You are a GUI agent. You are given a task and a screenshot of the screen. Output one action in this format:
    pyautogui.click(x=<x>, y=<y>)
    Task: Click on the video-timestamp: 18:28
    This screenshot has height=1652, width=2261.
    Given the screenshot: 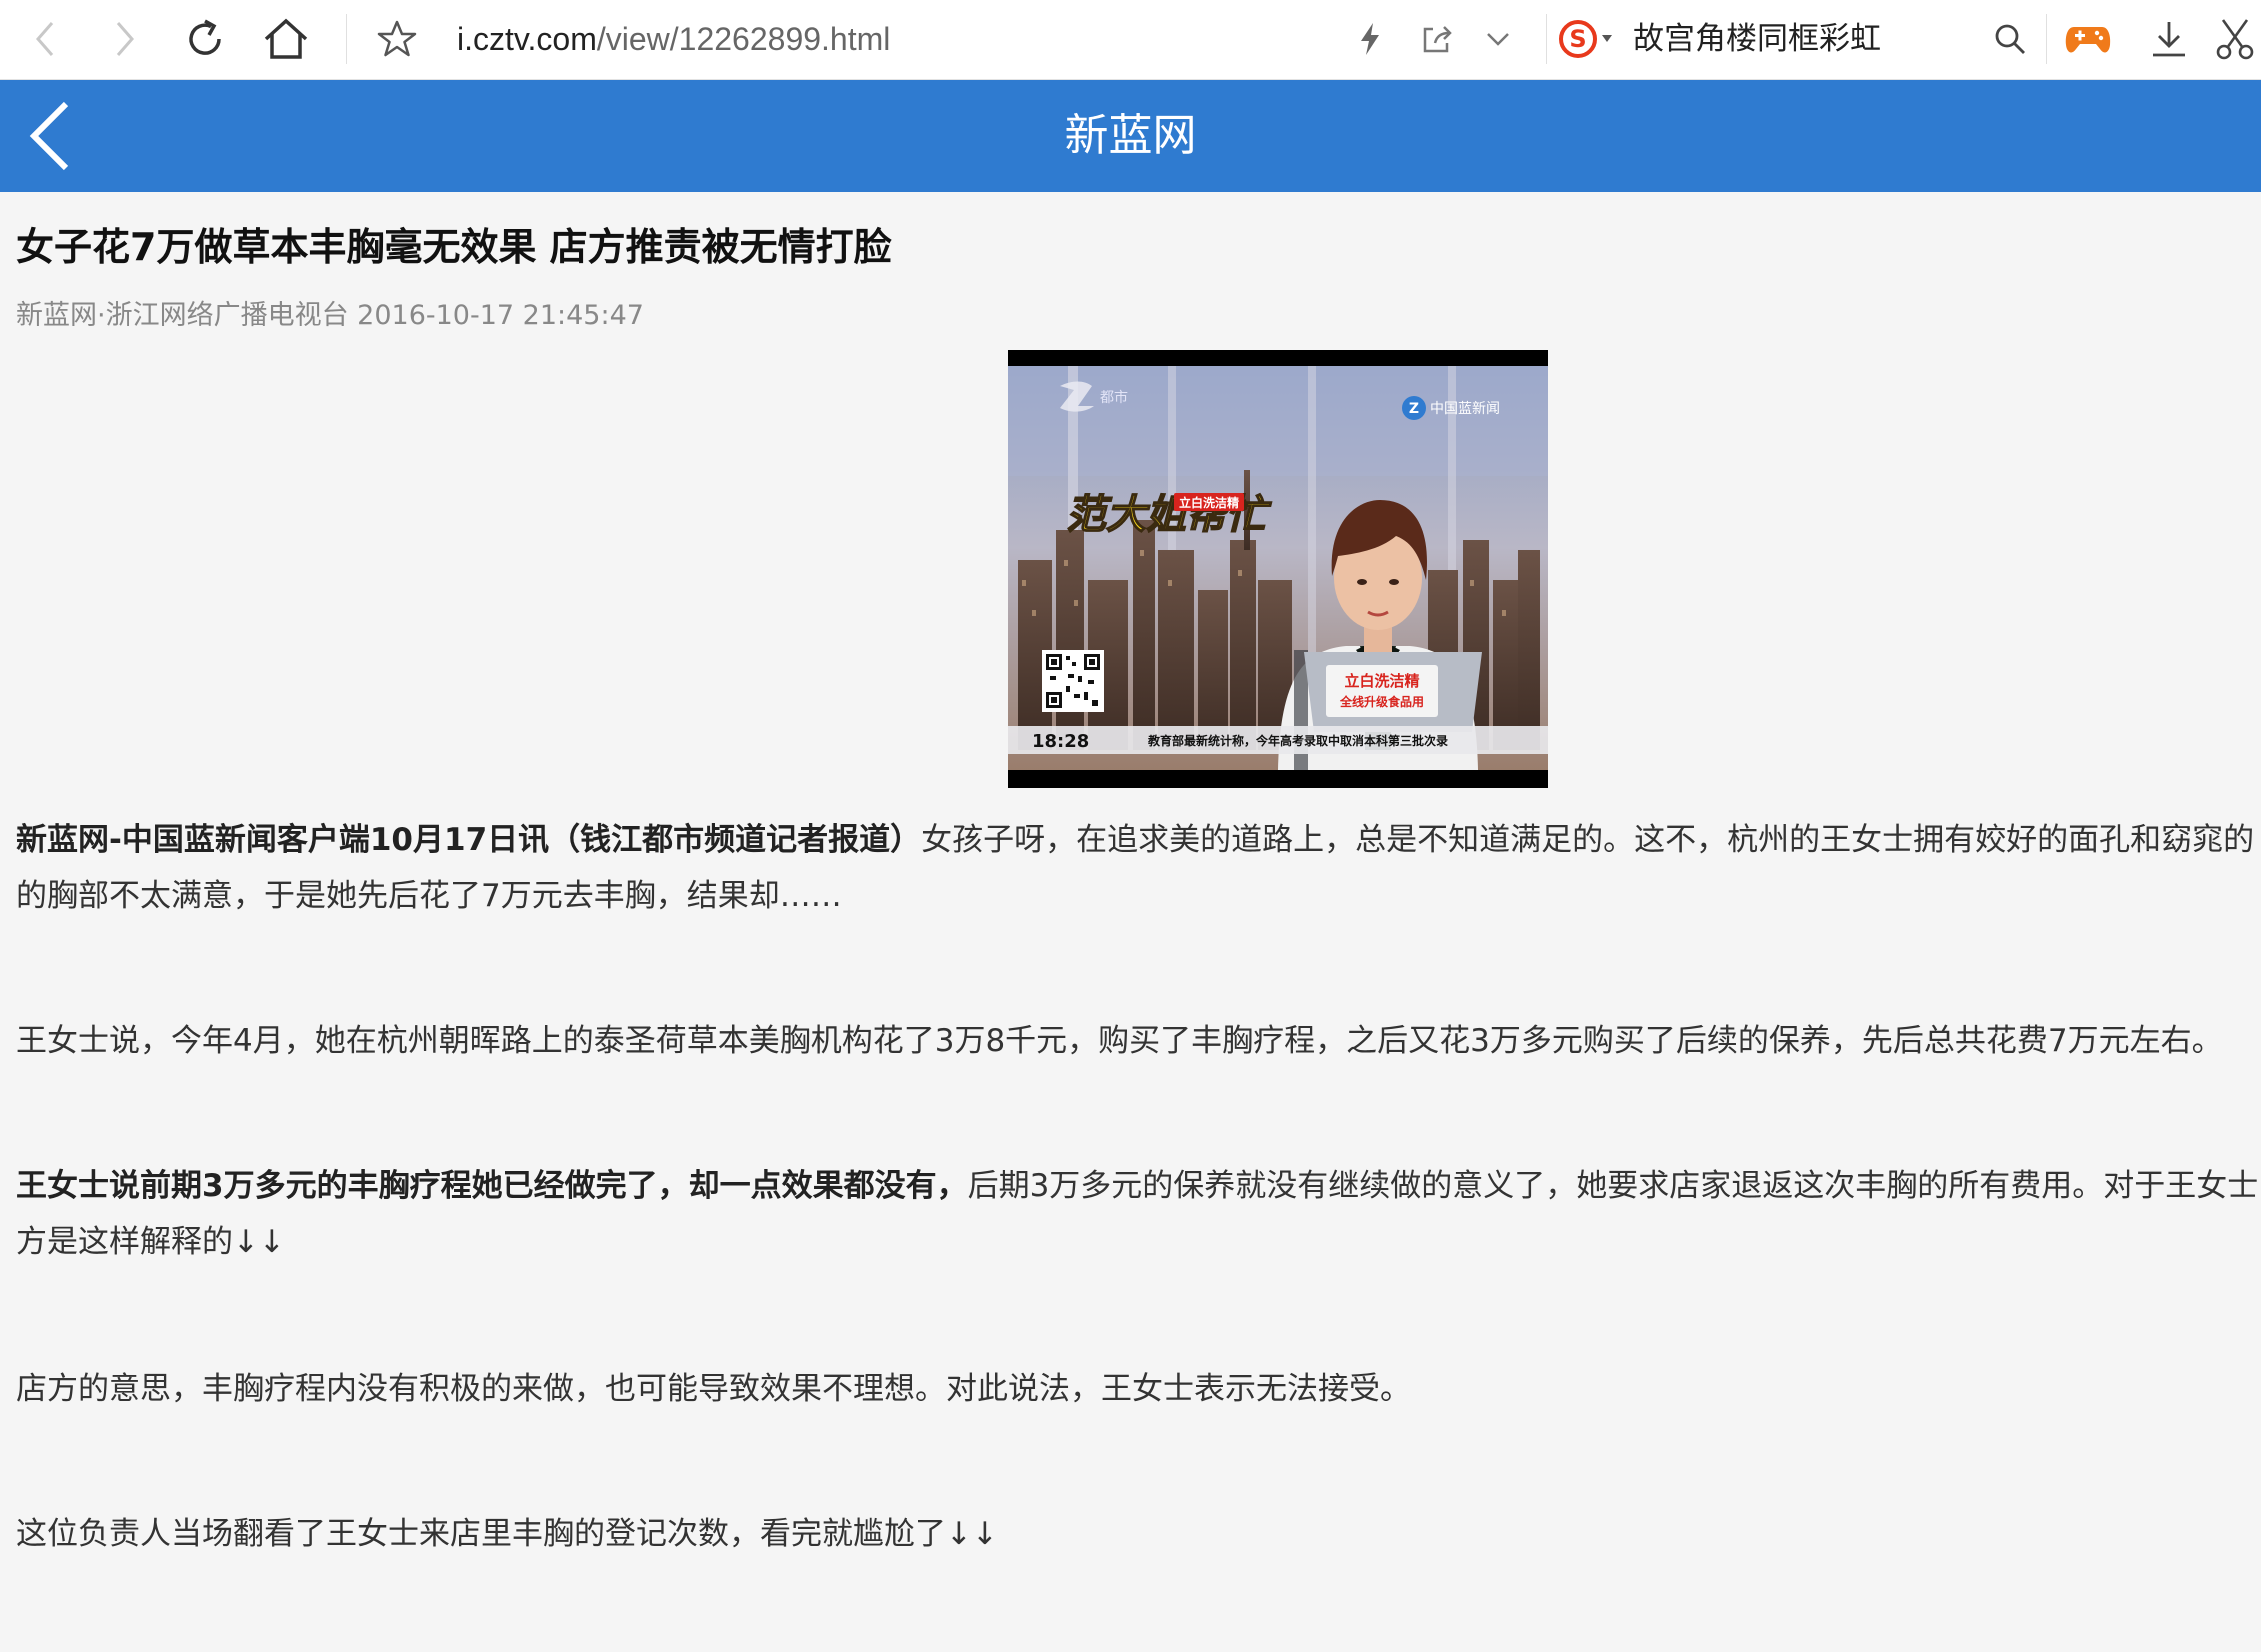 What is the action you would take?
    pyautogui.click(x=1060, y=741)
    